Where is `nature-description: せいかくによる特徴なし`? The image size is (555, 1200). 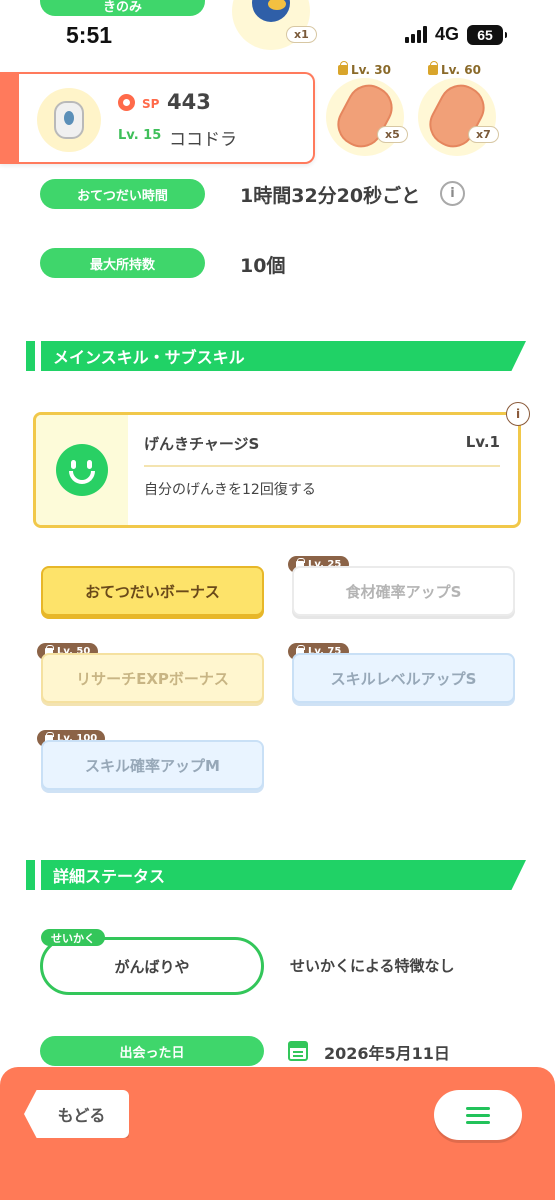 nature-description: せいかくによる特徴なし is located at coordinates (372, 966).